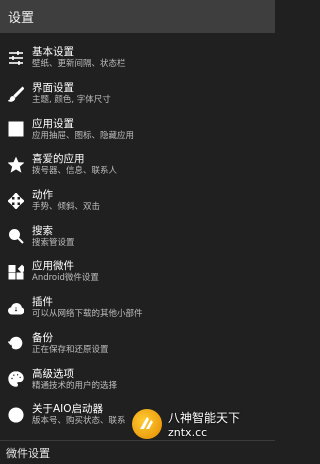  I want to click on settings-item-title: 插件, so click(42, 302).